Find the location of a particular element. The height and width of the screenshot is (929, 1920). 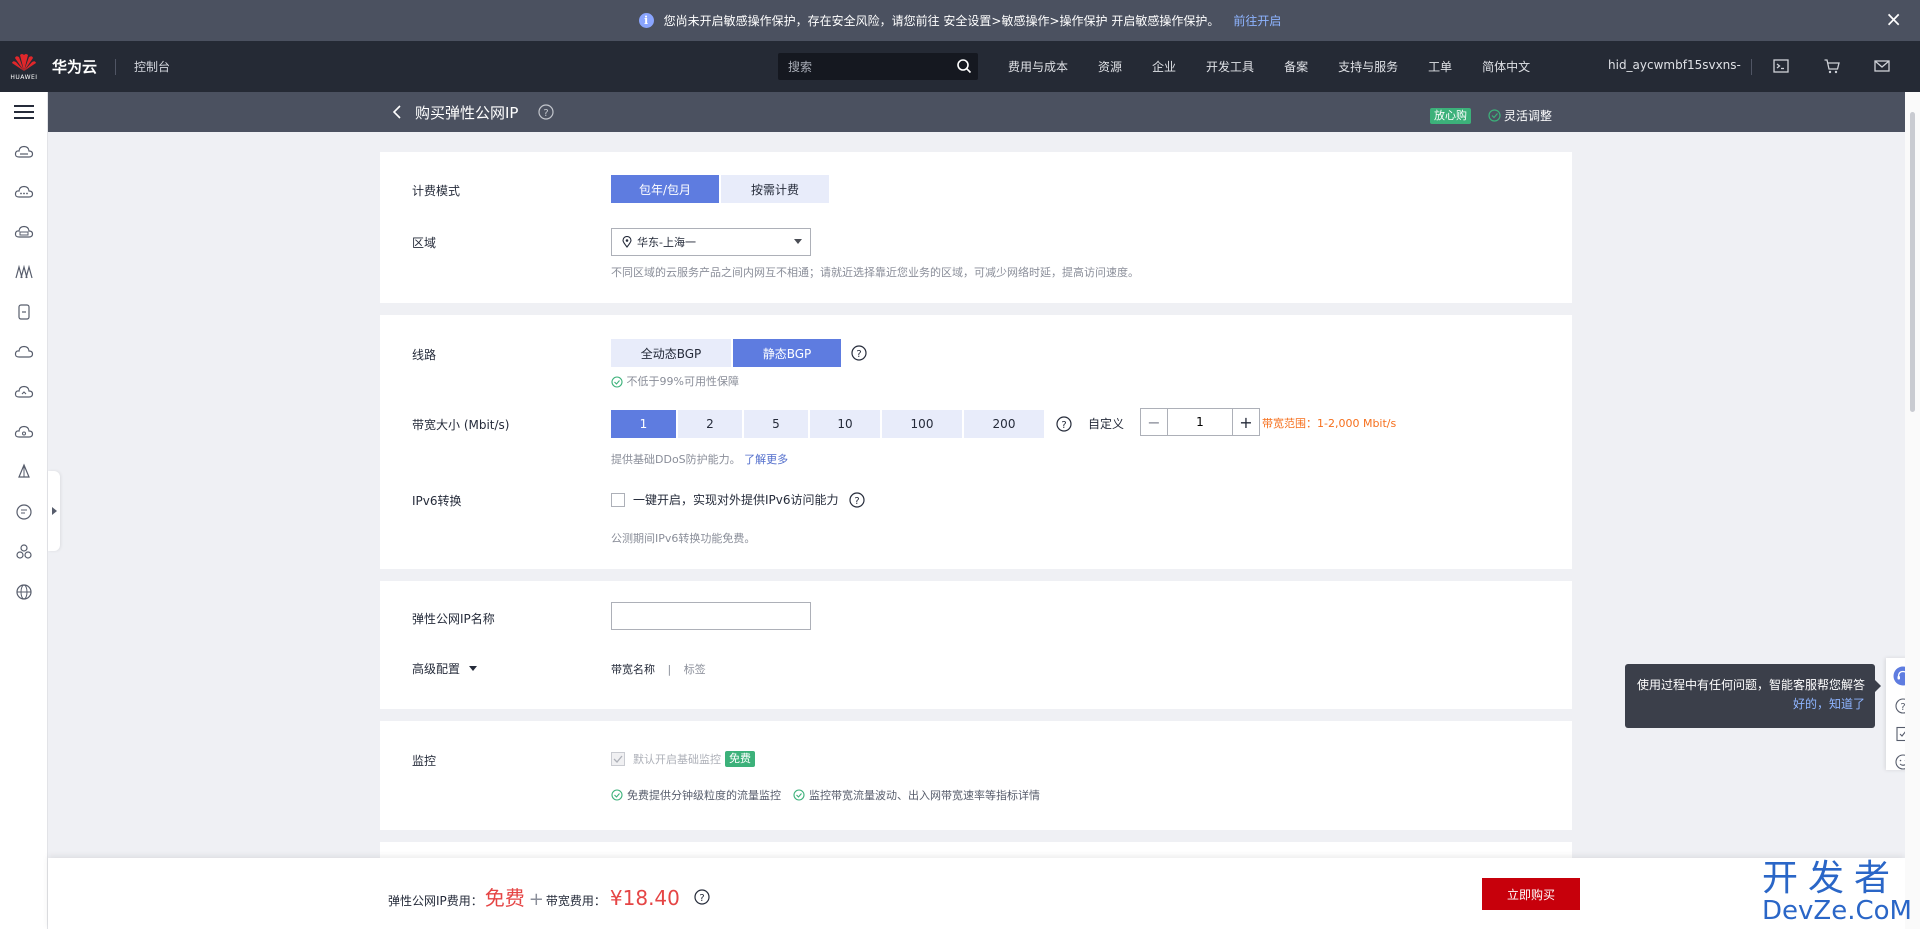

name-card: 弹性公网IP名称 高级配置 带宽名称 | 标签 is located at coordinates (976, 645).